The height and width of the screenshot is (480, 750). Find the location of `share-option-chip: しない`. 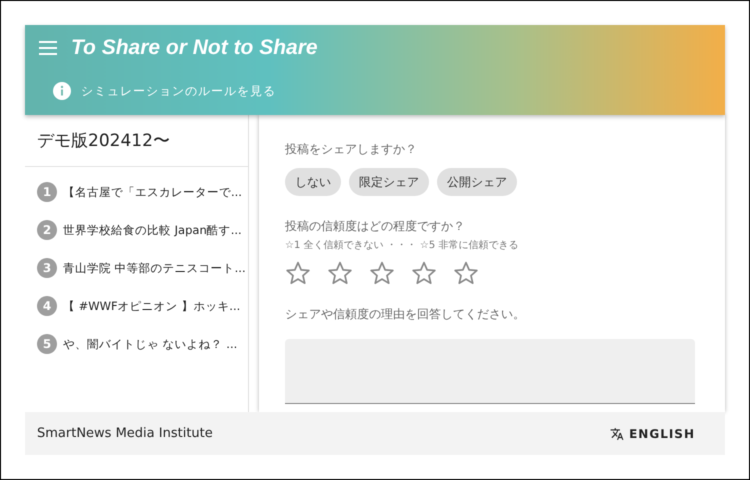

share-option-chip: しない is located at coordinates (313, 182).